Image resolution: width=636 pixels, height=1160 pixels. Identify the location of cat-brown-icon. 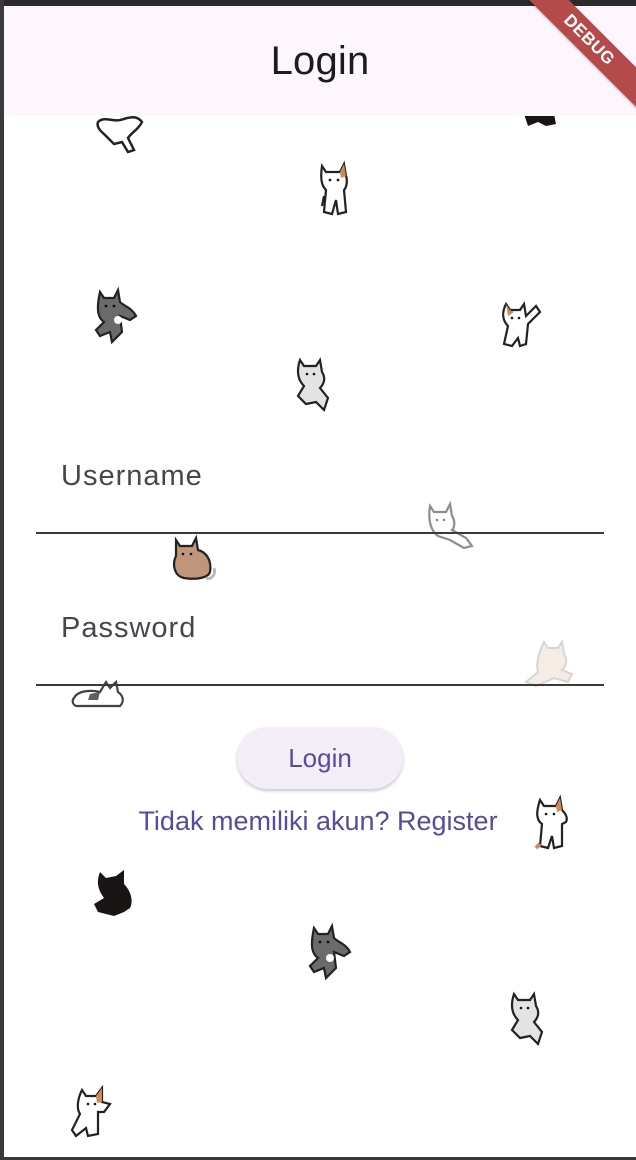
(195, 558).